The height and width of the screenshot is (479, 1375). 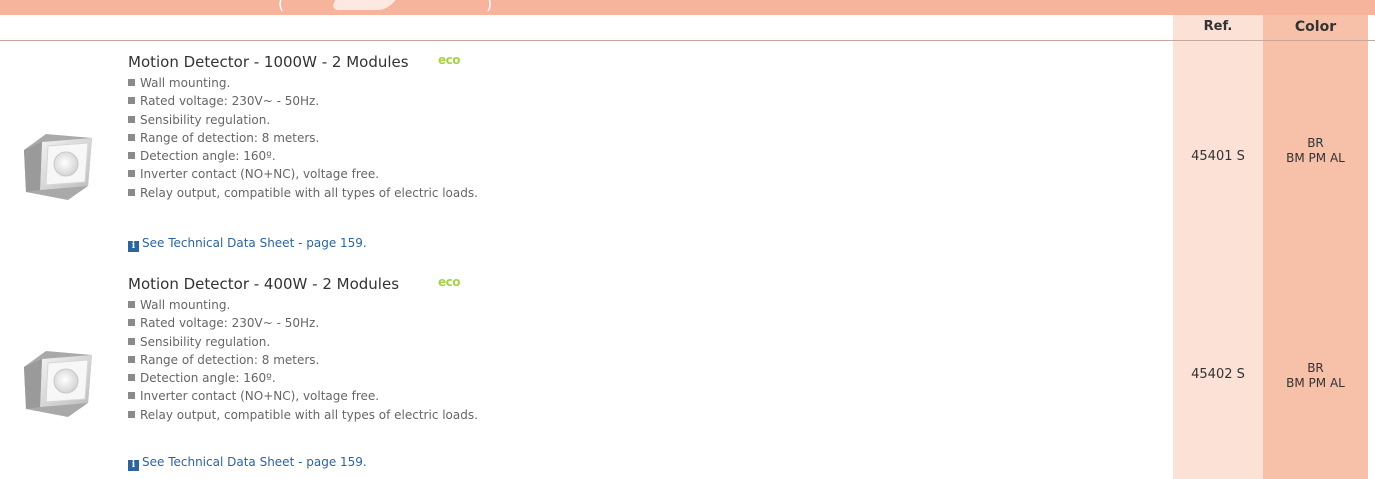 I want to click on section-banner: ( ), so click(x=687, y=7).